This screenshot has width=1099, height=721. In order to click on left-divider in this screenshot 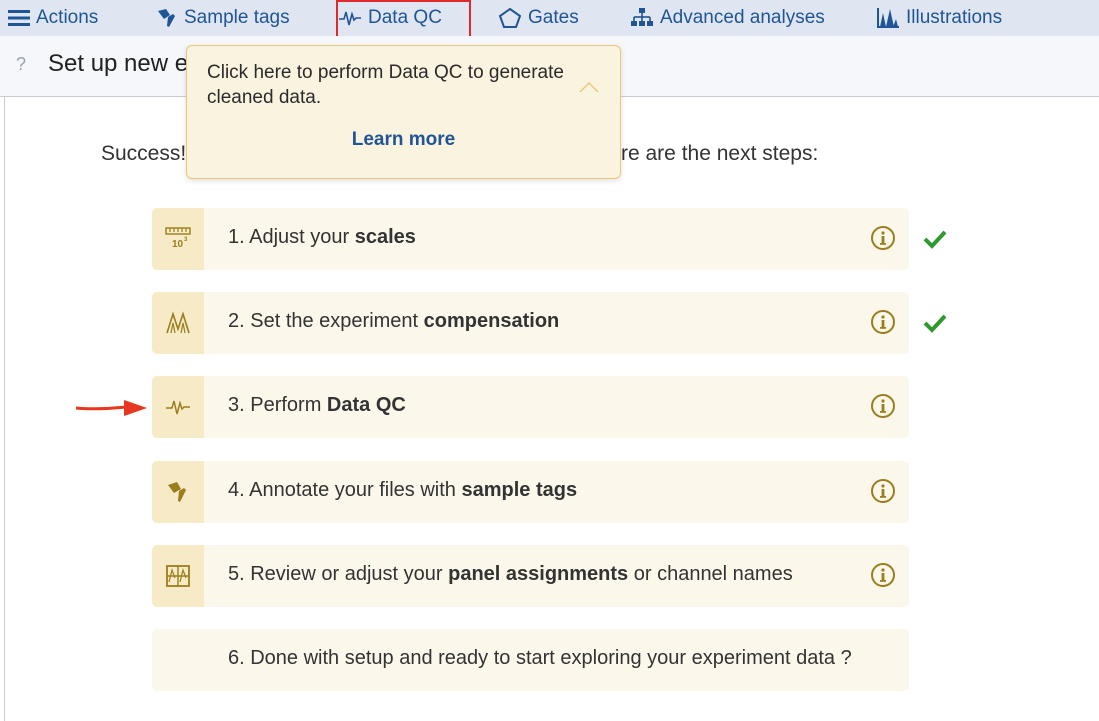, I will do `click(4, 409)`.